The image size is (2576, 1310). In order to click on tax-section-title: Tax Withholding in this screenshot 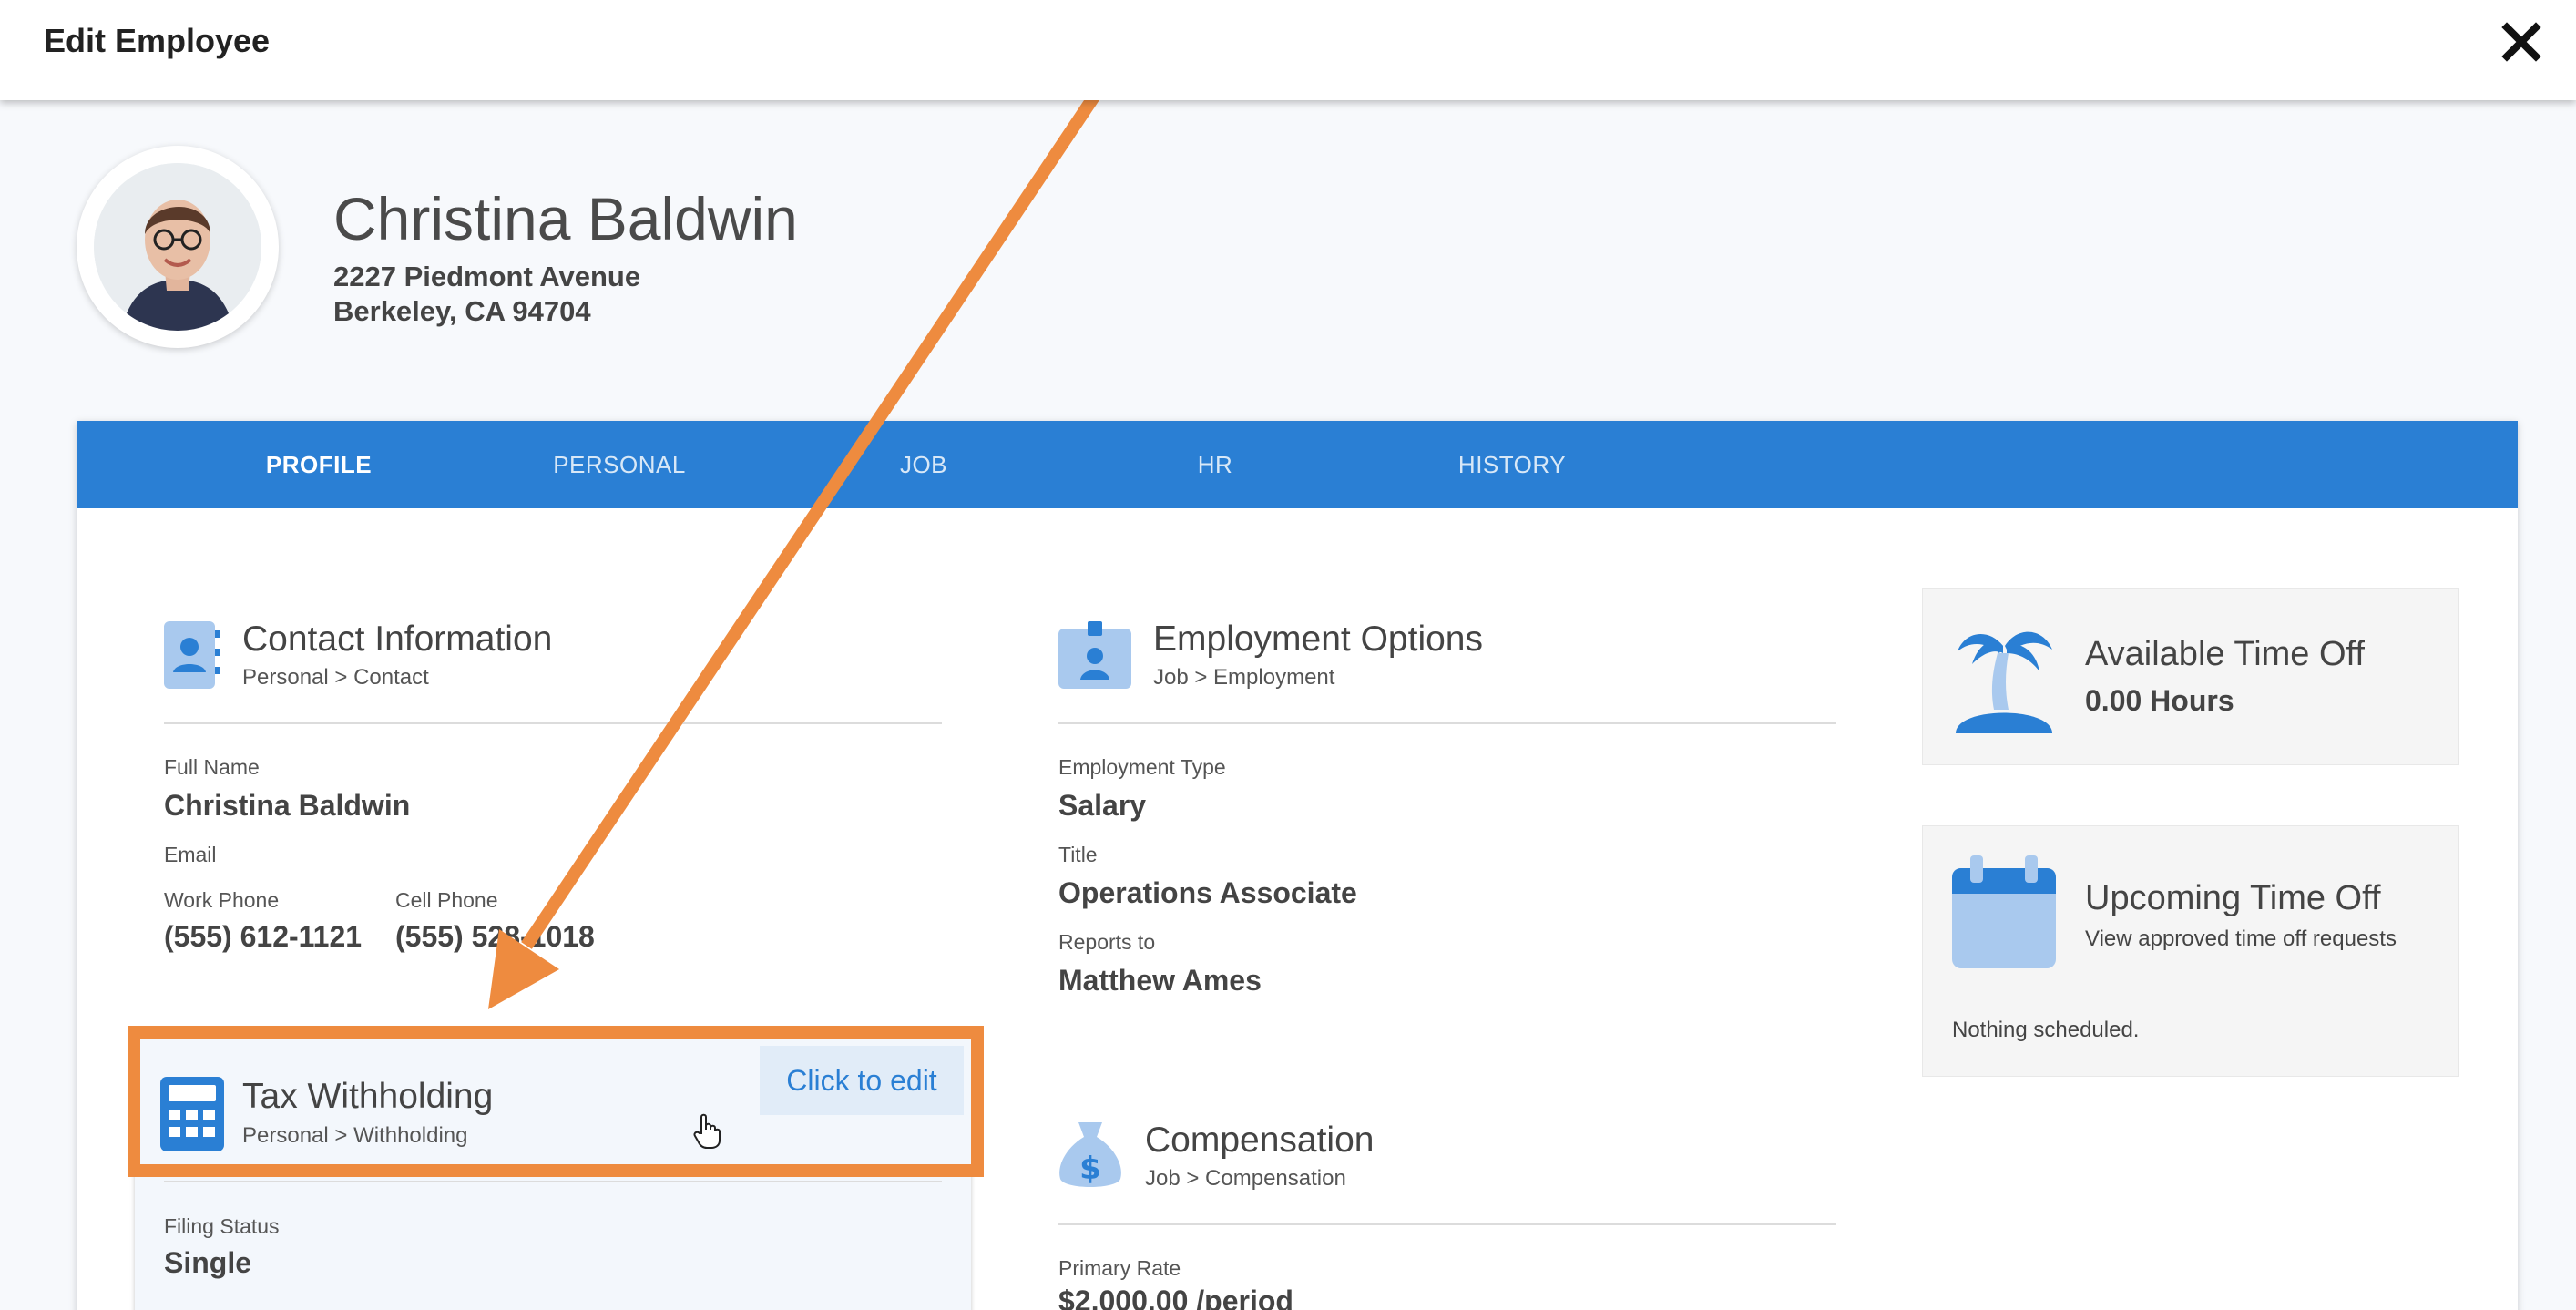, I will do `click(368, 1096)`.